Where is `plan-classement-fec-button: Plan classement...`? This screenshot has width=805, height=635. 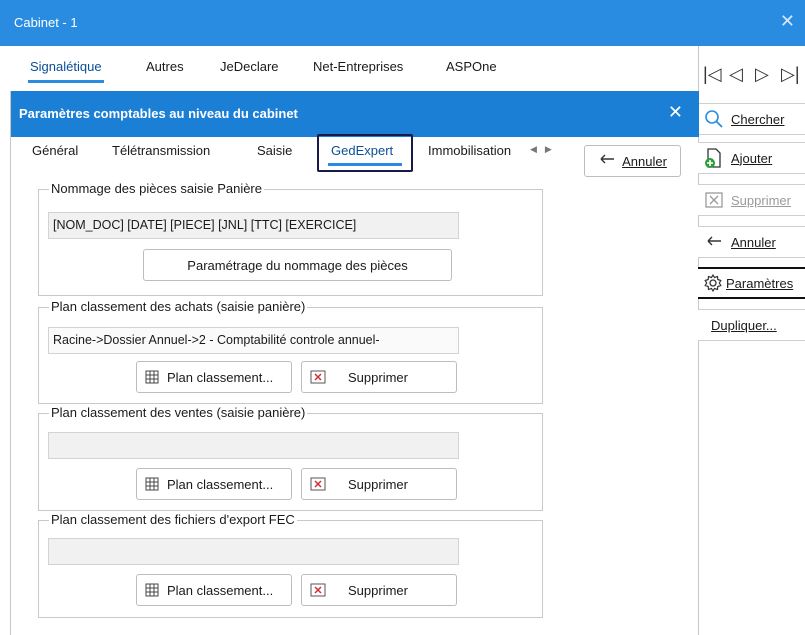 plan-classement-fec-button: Plan classement... is located at coordinates (214, 590).